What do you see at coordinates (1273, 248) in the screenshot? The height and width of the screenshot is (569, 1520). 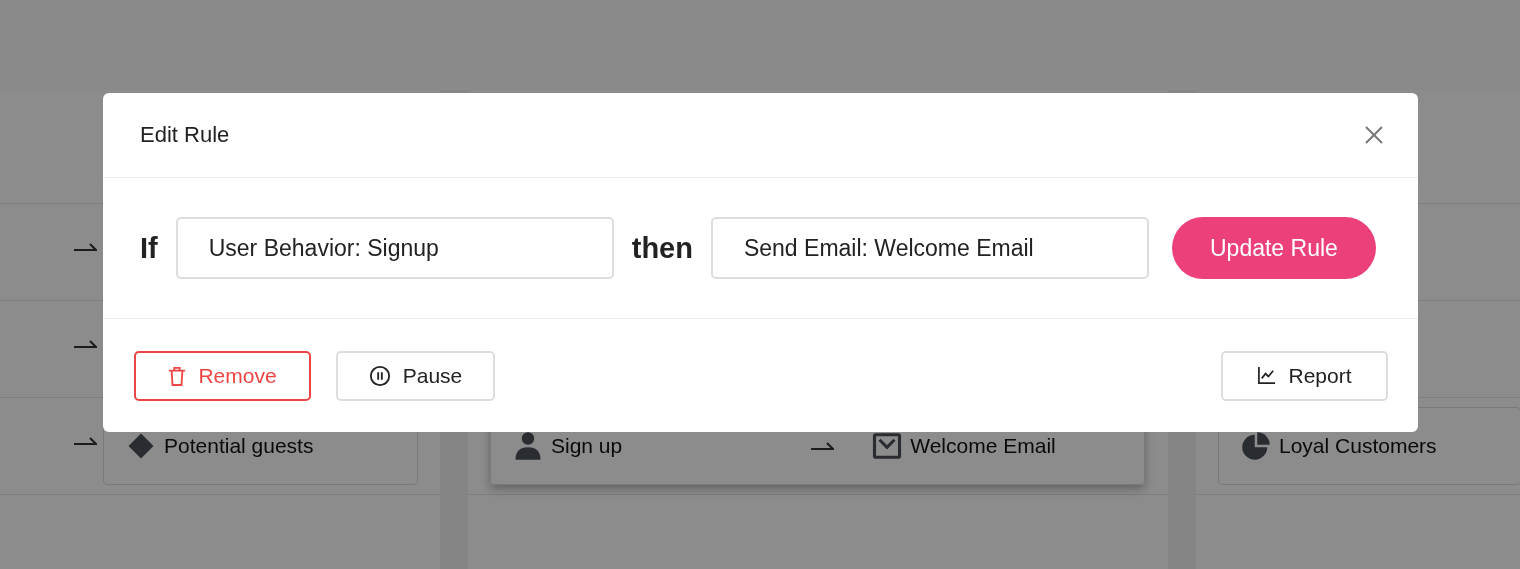 I see `update-rule-button: Update Rule` at bounding box center [1273, 248].